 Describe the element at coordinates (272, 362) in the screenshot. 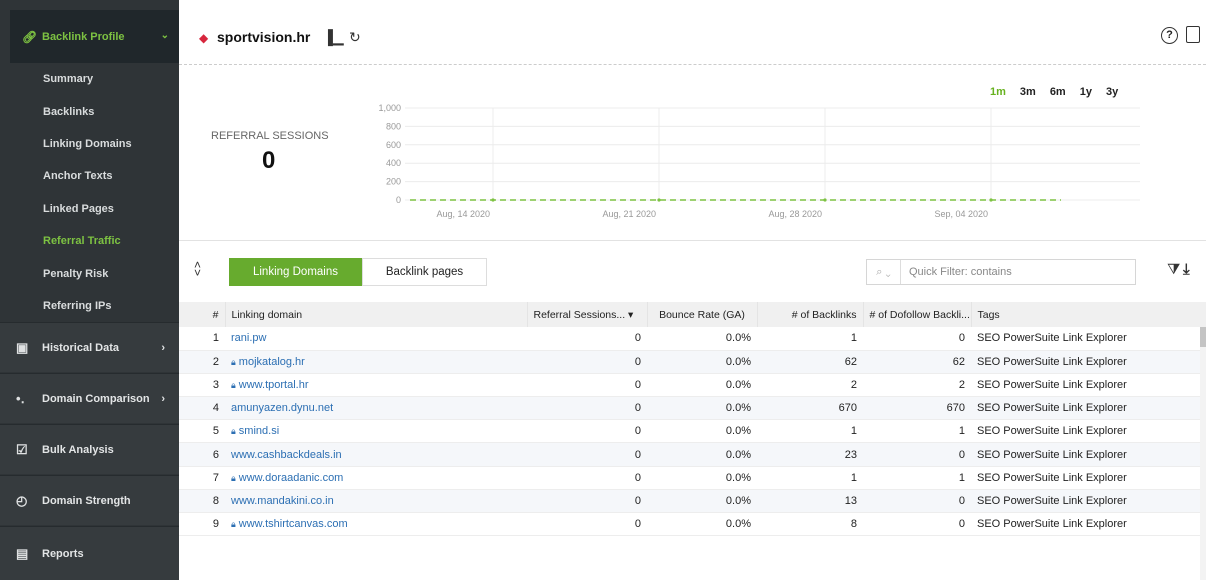

I see `domain-link: mojkatalog.hr` at that location.